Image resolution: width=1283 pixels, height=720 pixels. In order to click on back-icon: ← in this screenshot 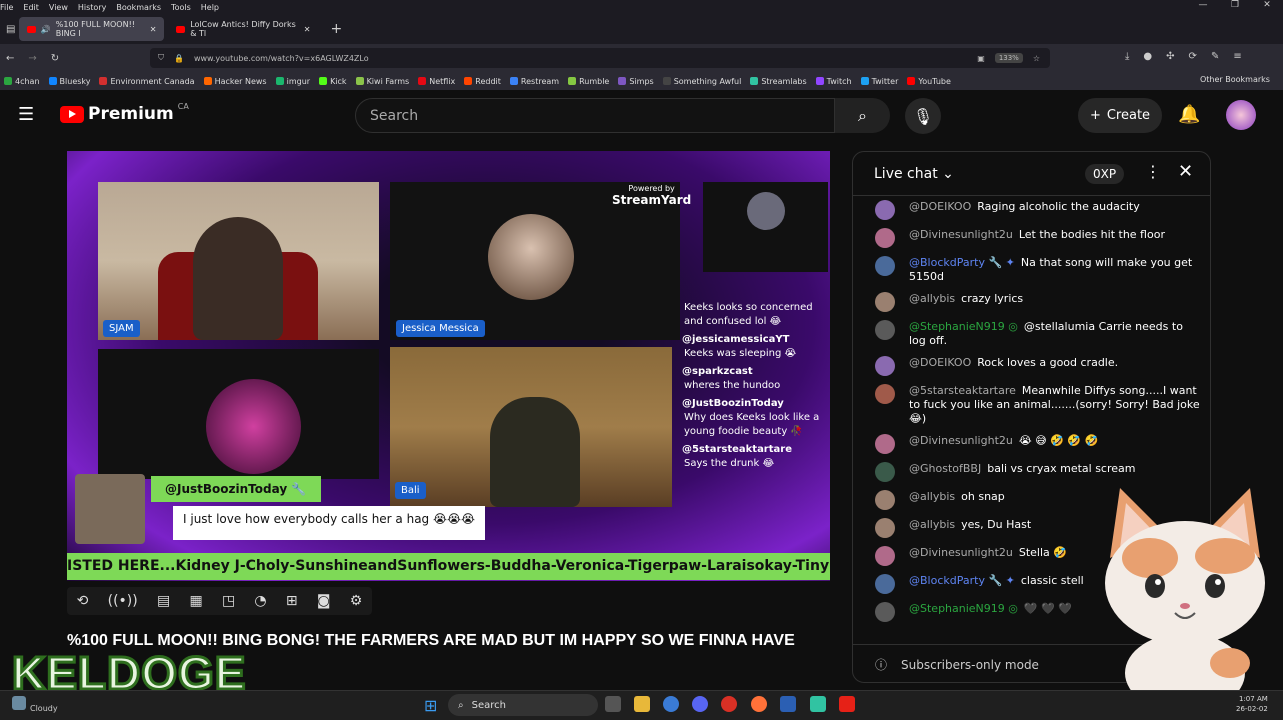, I will do `click(10, 58)`.